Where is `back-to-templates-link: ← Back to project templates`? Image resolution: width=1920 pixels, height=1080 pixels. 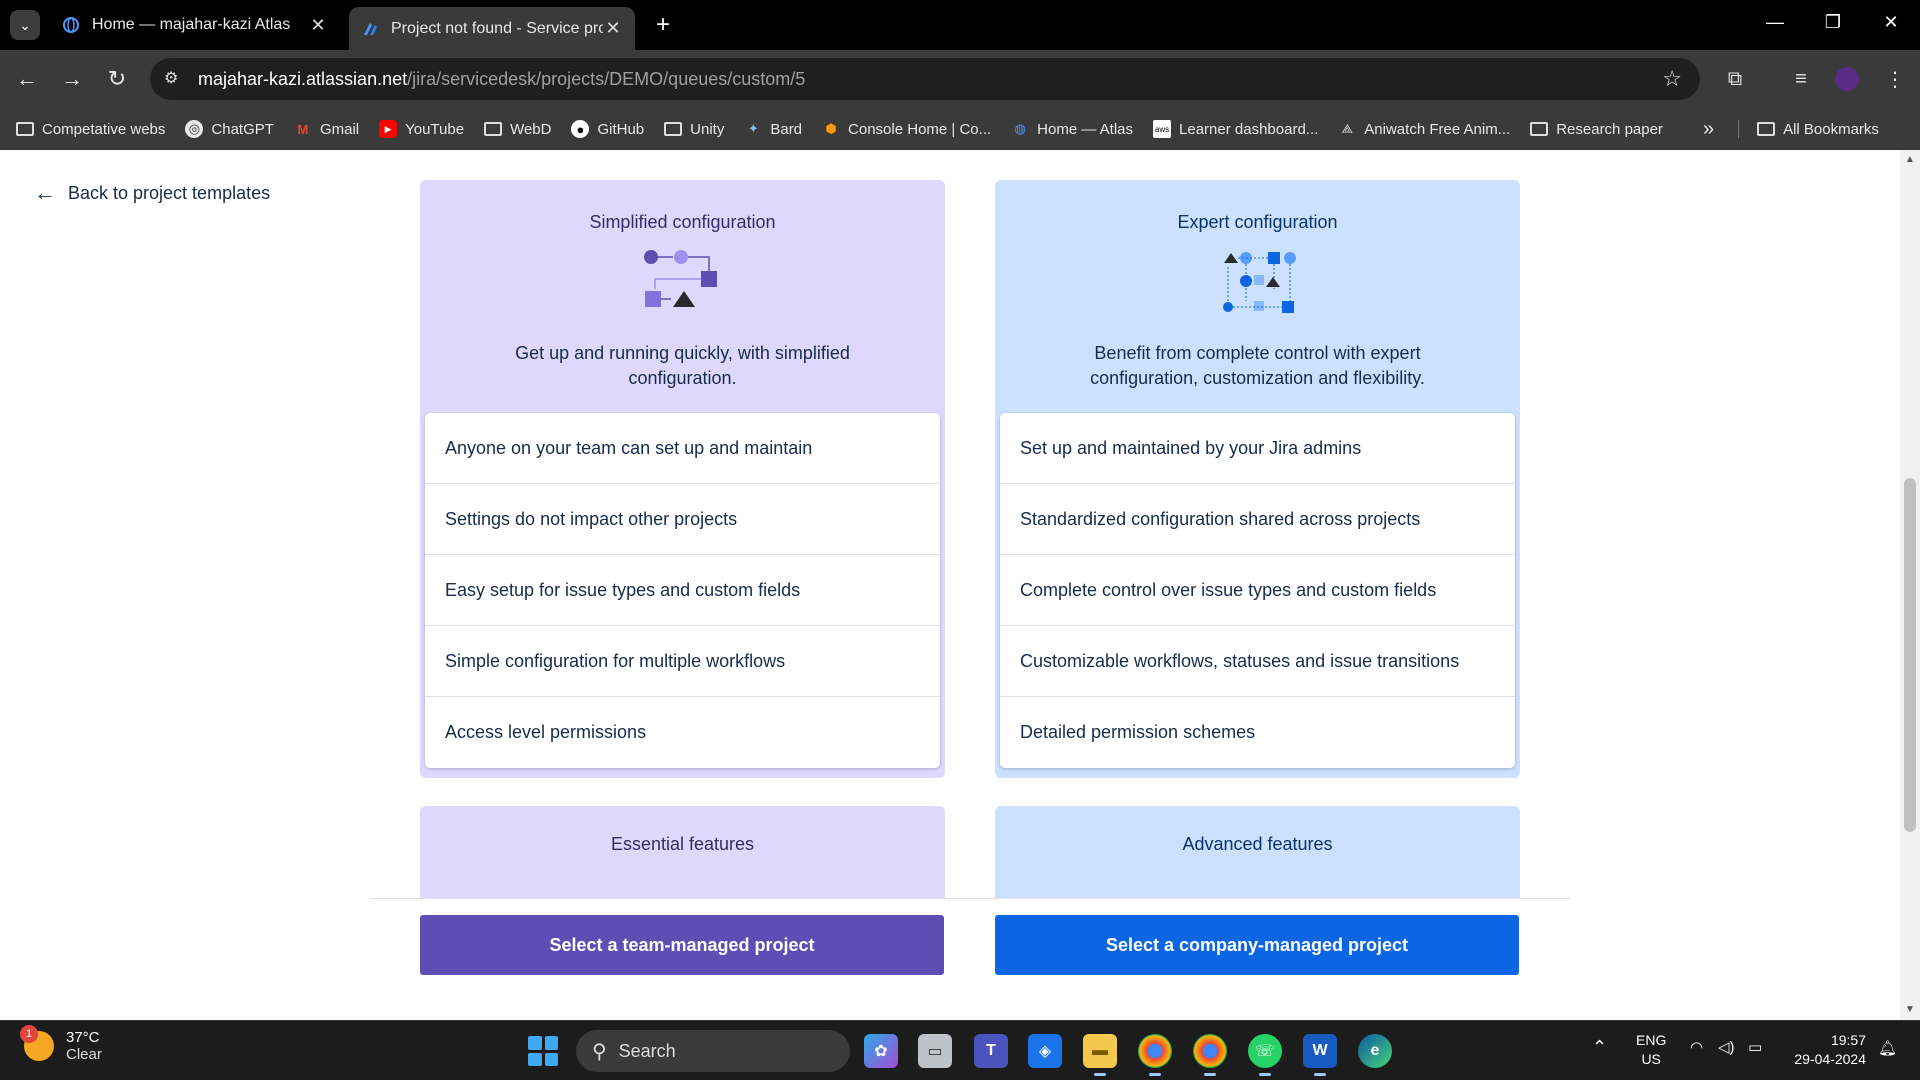 back-to-templates-link: ← Back to project templates is located at coordinates (152, 193).